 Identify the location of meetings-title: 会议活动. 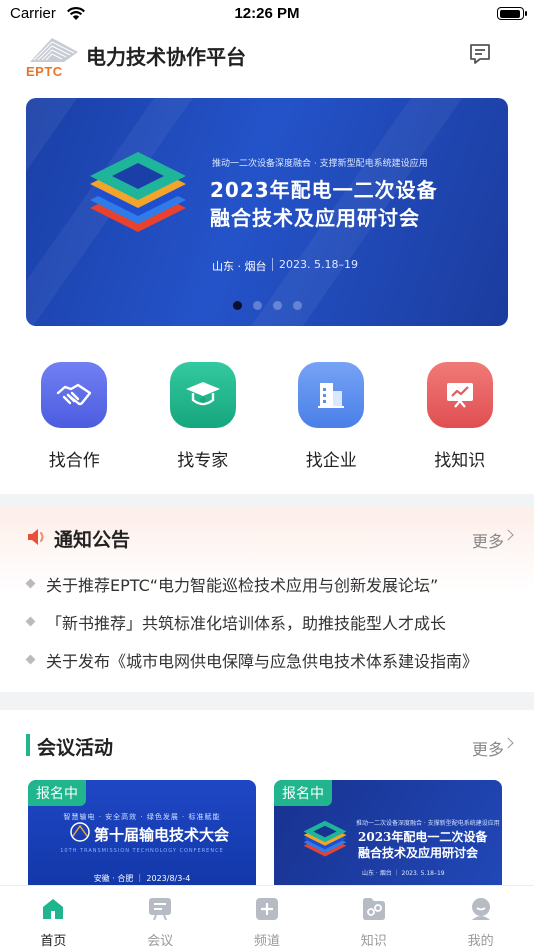
(75, 748).